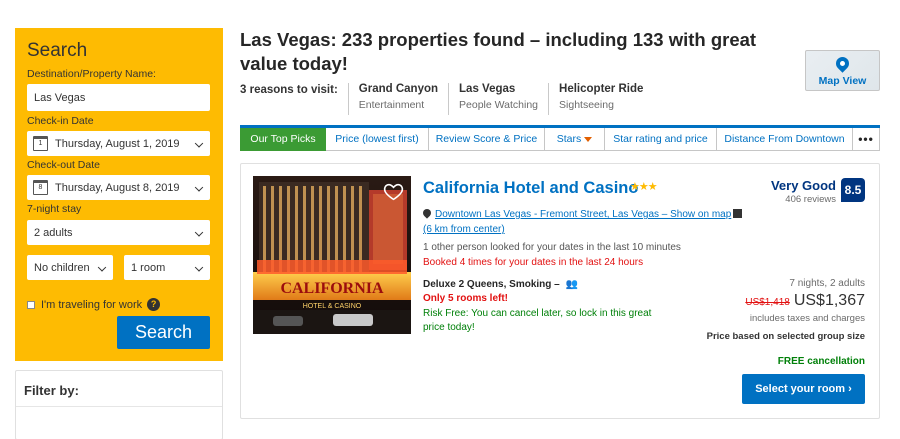  I want to click on score-word: Very Good, so click(803, 185).